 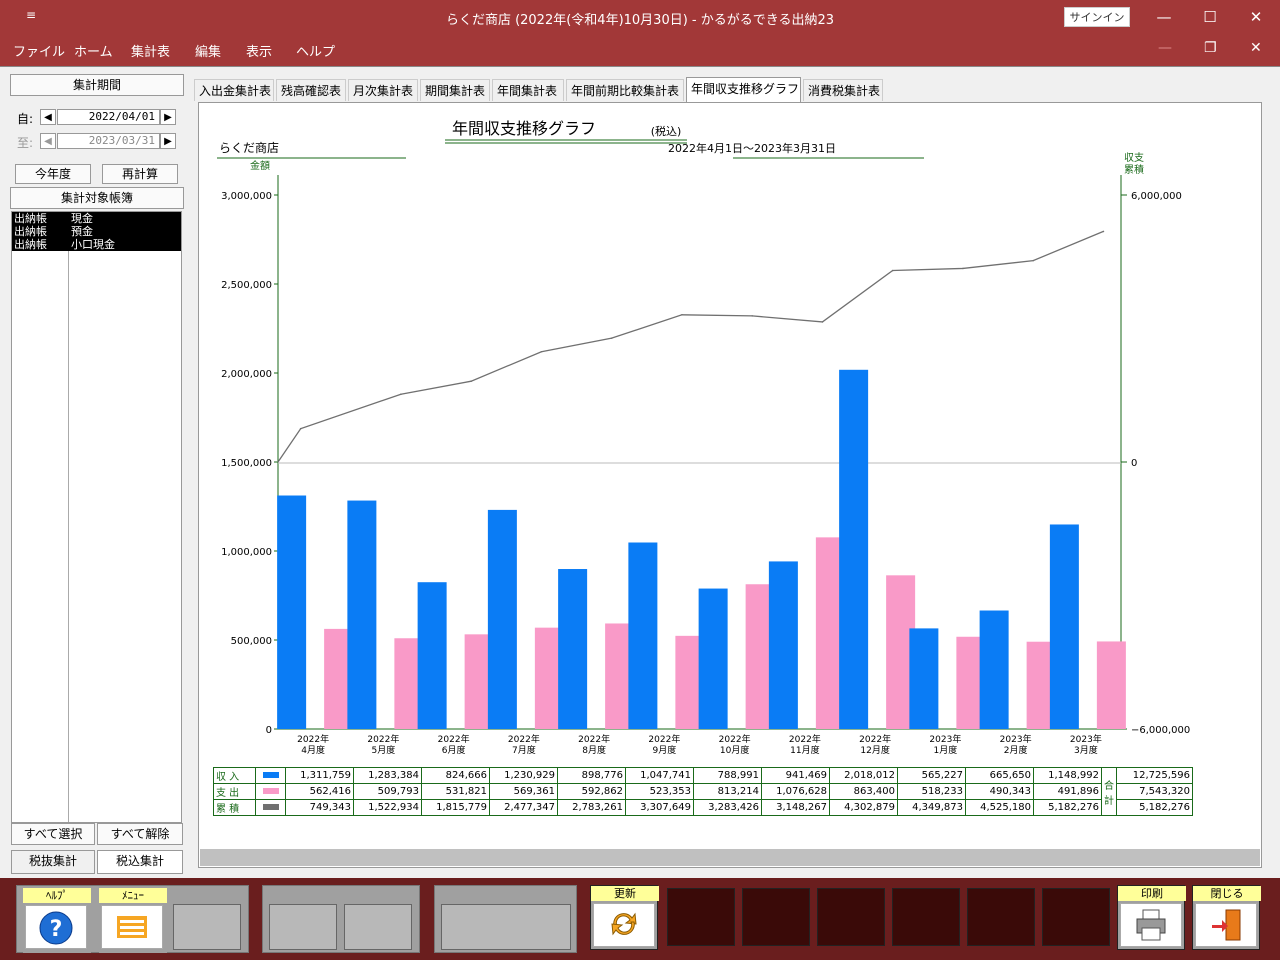 I want to click on print-button: 印刷, so click(x=1151, y=917).